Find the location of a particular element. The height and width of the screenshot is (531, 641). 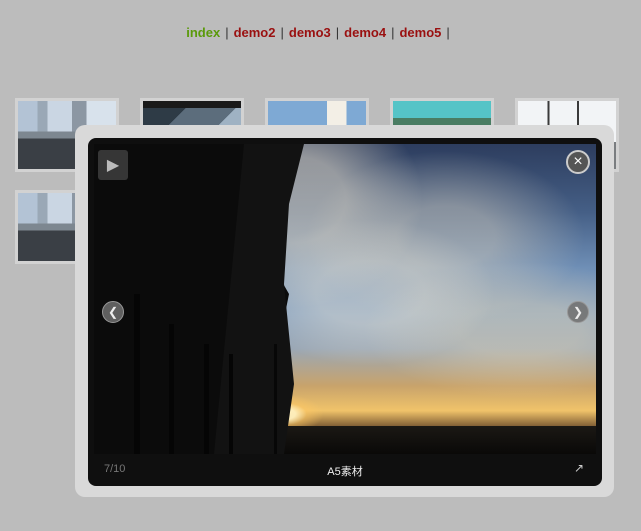

caption-bar: 7/10 A5素材 ↗ is located at coordinates (345, 470).